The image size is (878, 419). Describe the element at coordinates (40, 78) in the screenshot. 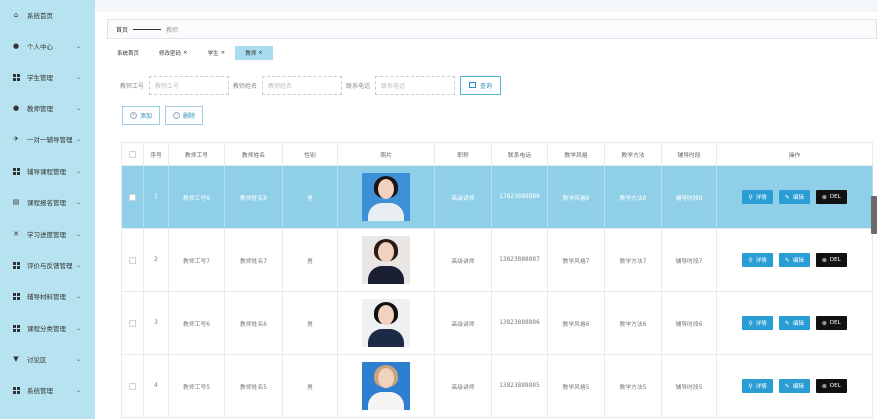

I see `sidebar-item-label: 学生管理` at that location.